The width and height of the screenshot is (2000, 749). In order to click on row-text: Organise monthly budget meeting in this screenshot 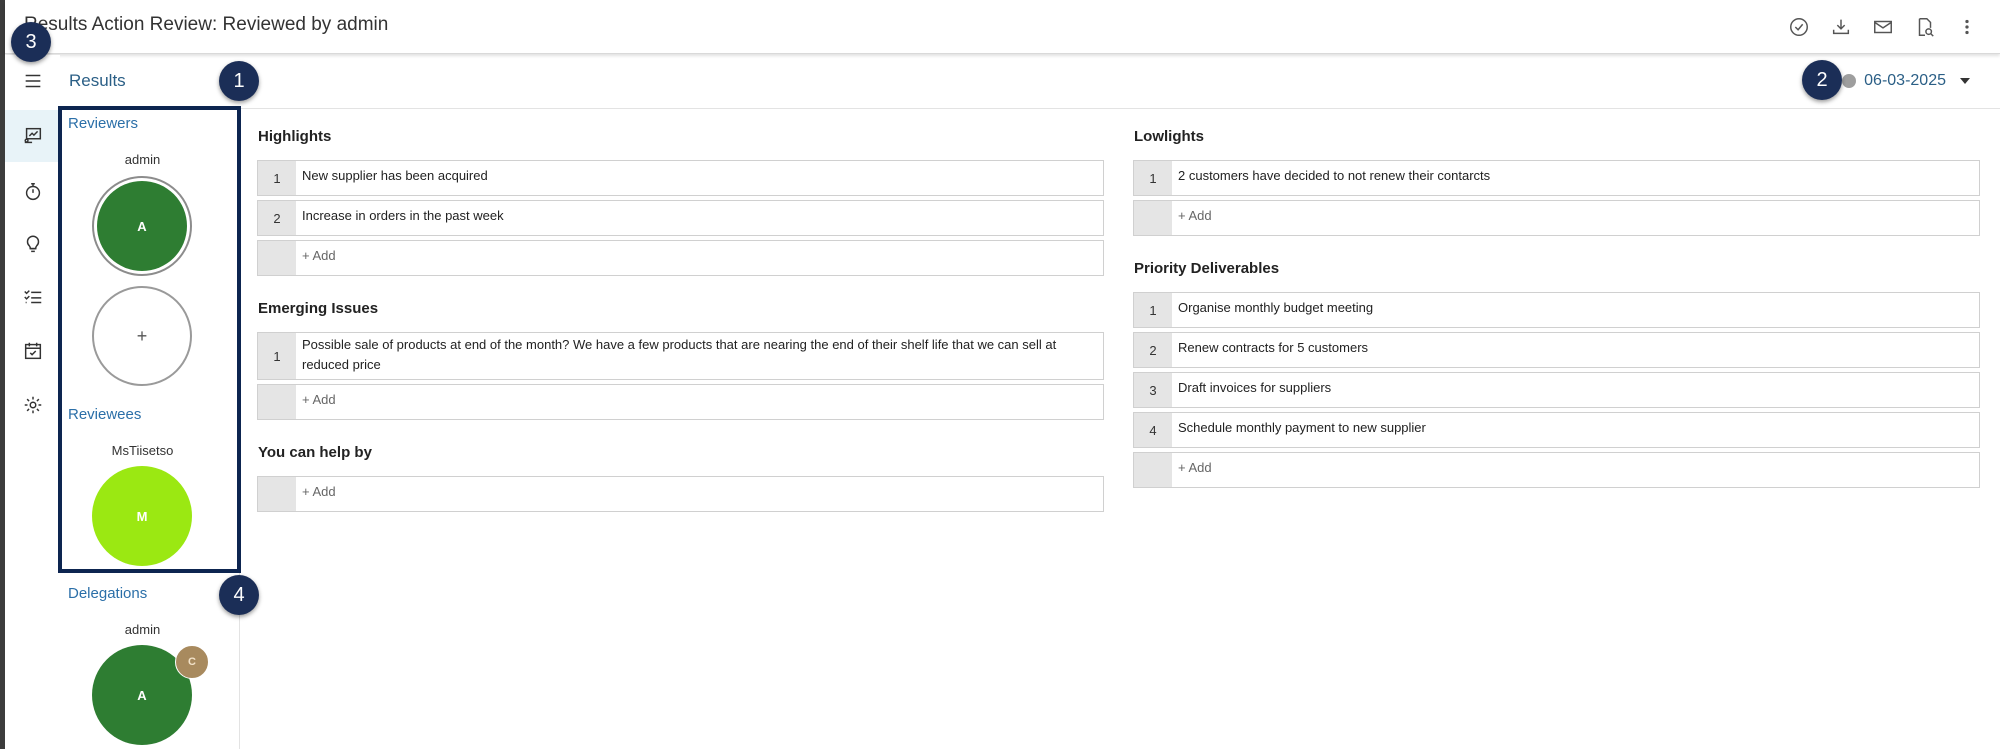, I will do `click(1276, 307)`.